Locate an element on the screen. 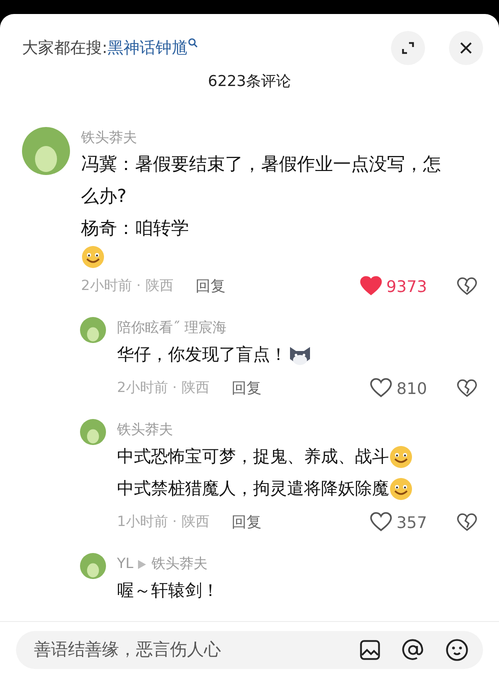 The width and height of the screenshot is (499, 679). image-icon is located at coordinates (370, 650).